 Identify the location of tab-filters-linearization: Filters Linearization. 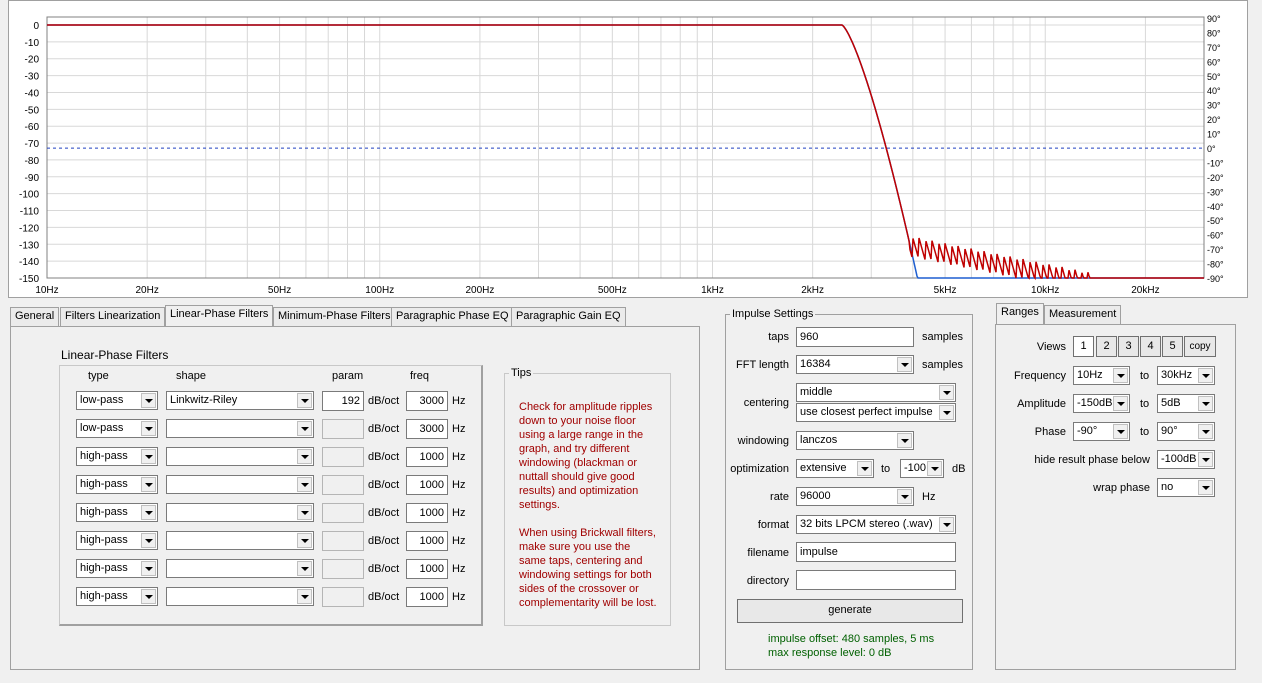
(113, 316).